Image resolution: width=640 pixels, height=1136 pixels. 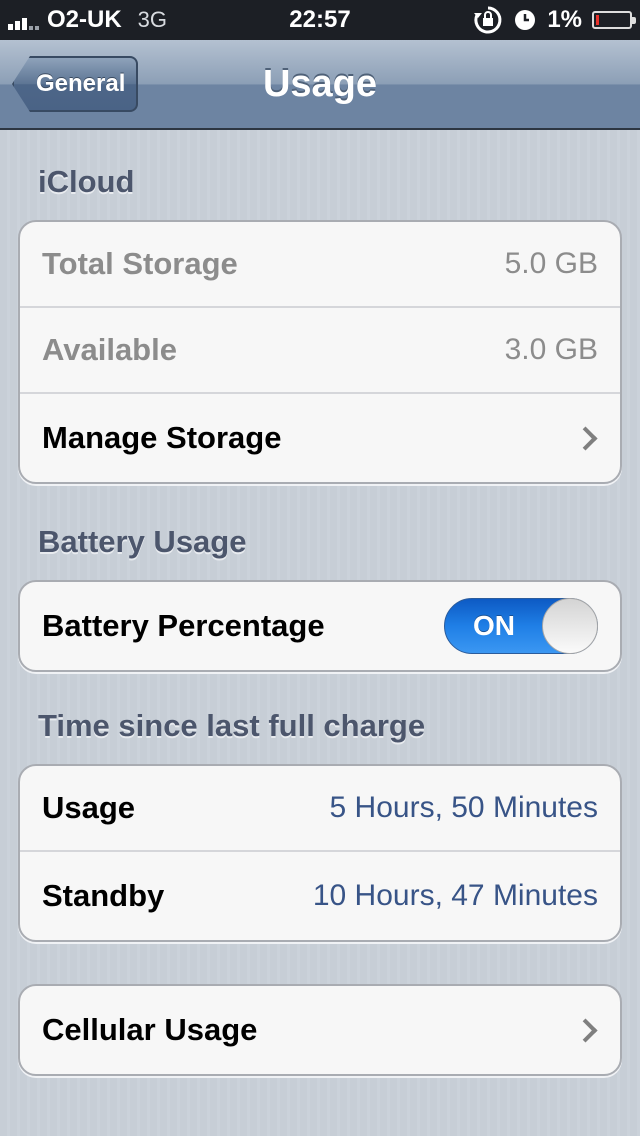 What do you see at coordinates (525, 20) in the screenshot?
I see `alarm-clock-icon` at bounding box center [525, 20].